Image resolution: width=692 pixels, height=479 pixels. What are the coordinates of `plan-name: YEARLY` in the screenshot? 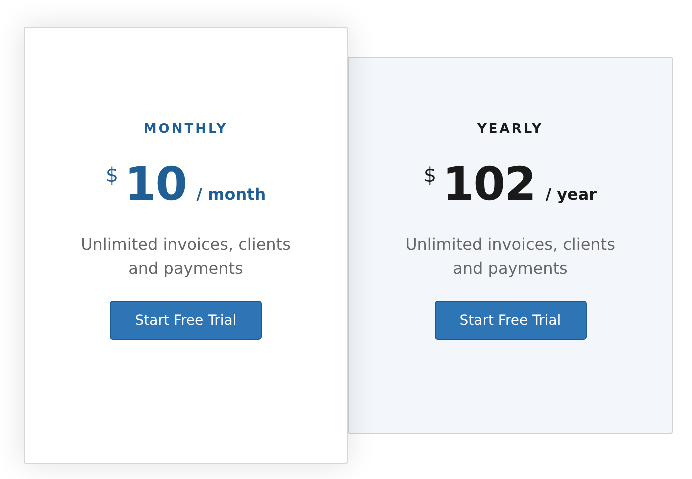 It's located at (510, 129).